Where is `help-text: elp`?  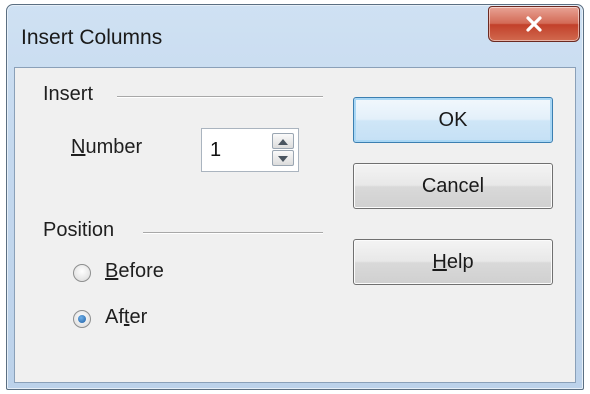
help-text: elp is located at coordinates (460, 261).